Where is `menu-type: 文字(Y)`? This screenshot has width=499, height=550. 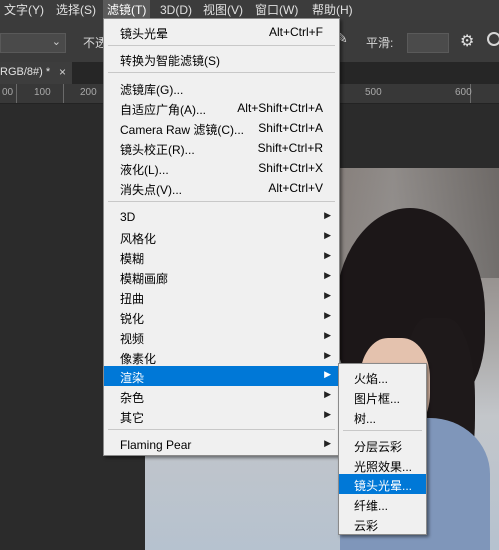
menu-type: 文字(Y) is located at coordinates (24, 10).